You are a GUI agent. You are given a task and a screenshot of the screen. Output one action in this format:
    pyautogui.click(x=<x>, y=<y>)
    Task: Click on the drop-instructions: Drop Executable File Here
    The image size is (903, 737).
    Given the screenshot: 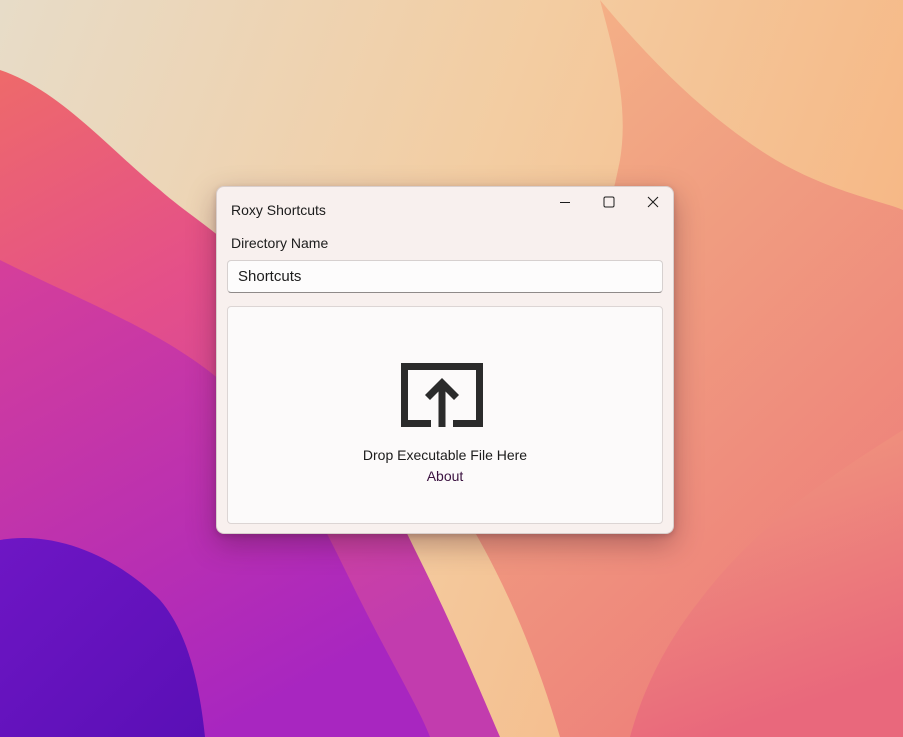 What is the action you would take?
    pyautogui.click(x=445, y=455)
    